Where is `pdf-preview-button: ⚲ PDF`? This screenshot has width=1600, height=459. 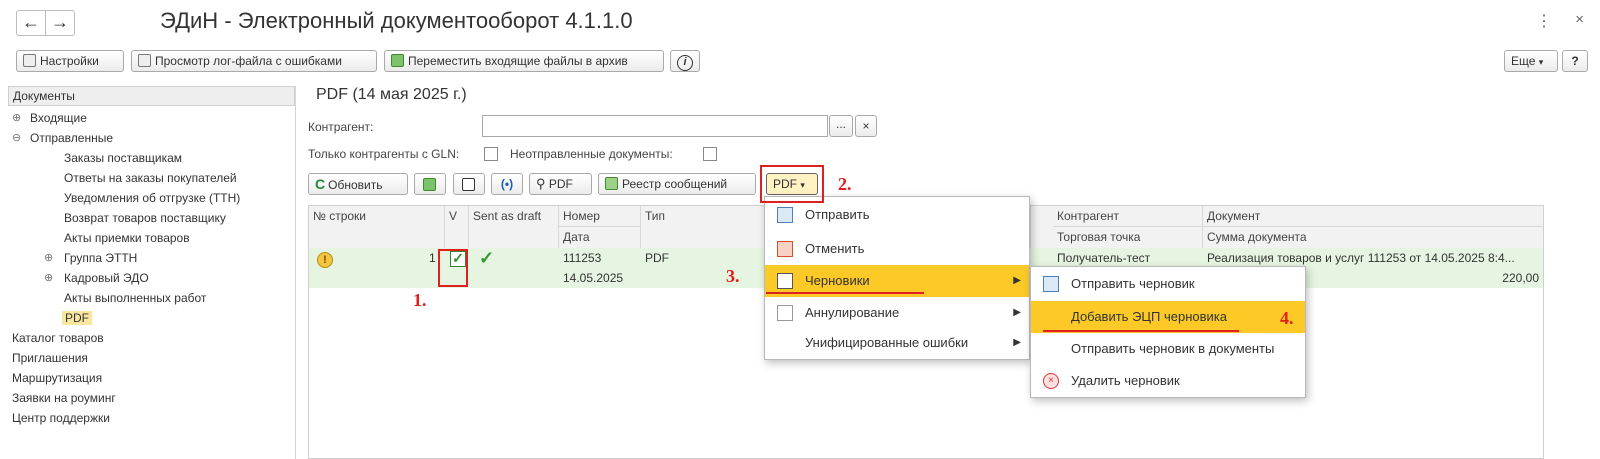 pdf-preview-button: ⚲ PDF is located at coordinates (560, 184).